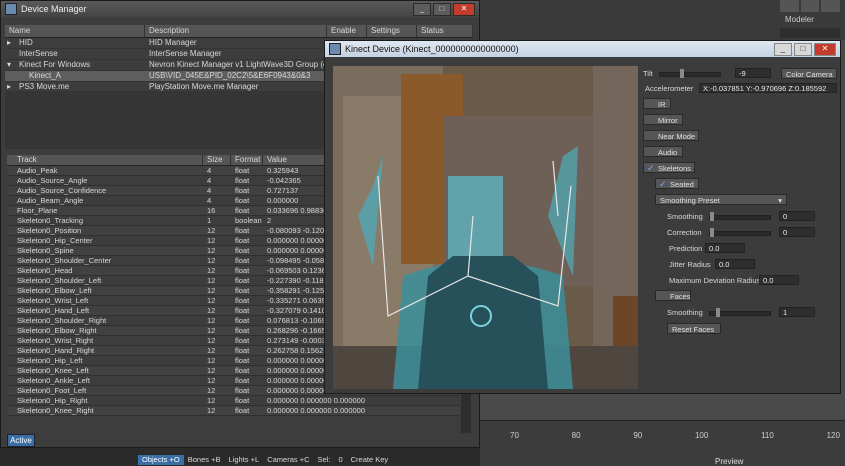  Describe the element at coordinates (657, 103) in the screenshot. I see `ir-button: IR` at that location.